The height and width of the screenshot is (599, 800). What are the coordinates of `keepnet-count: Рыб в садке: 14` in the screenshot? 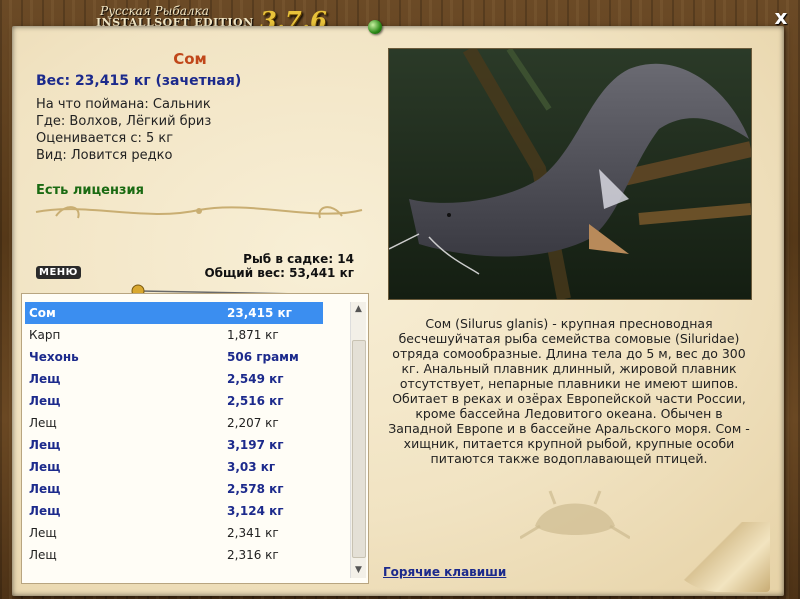 It's located at (298, 259).